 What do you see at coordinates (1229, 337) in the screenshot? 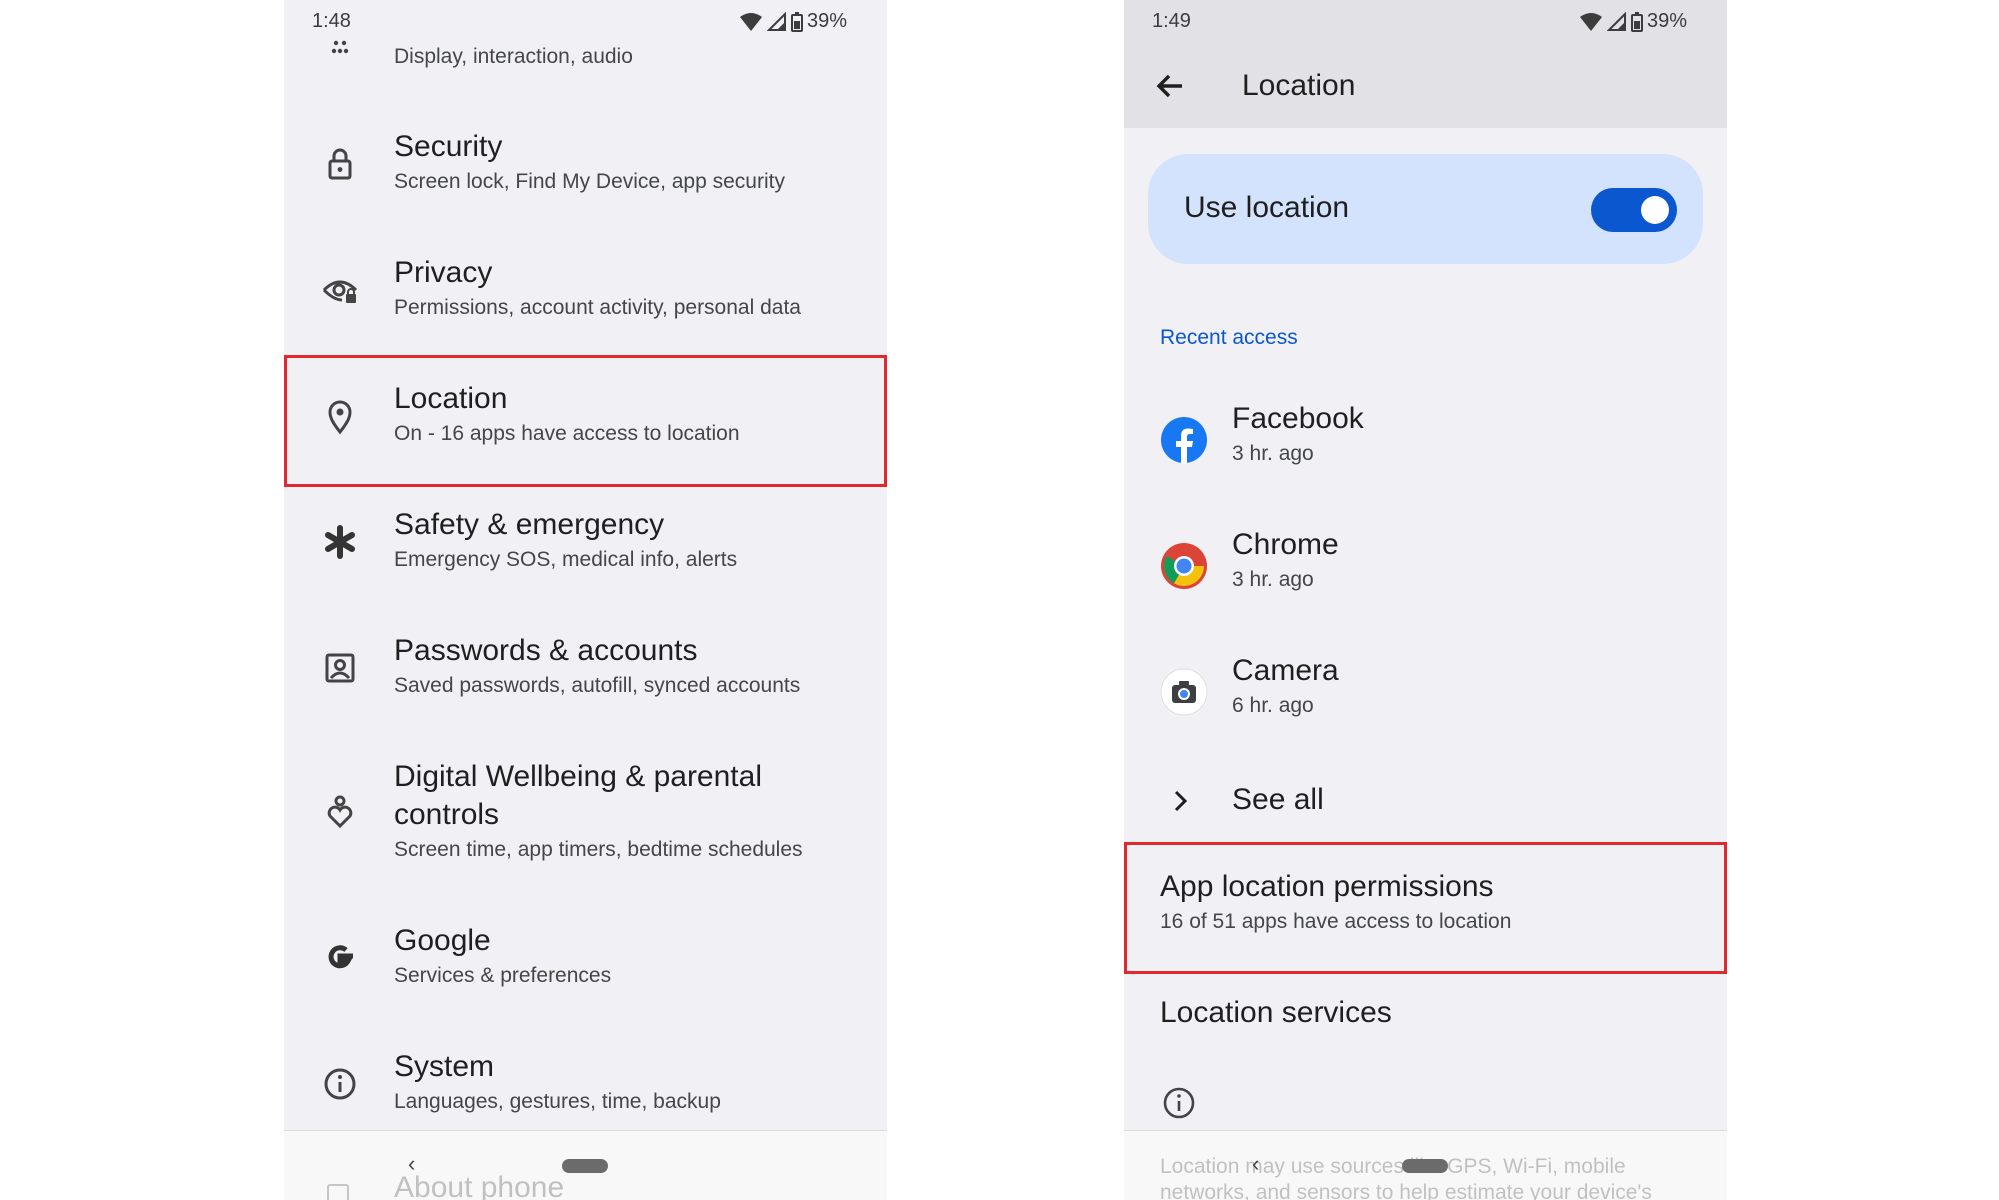
I see `recent-access-header: Recent access` at bounding box center [1229, 337].